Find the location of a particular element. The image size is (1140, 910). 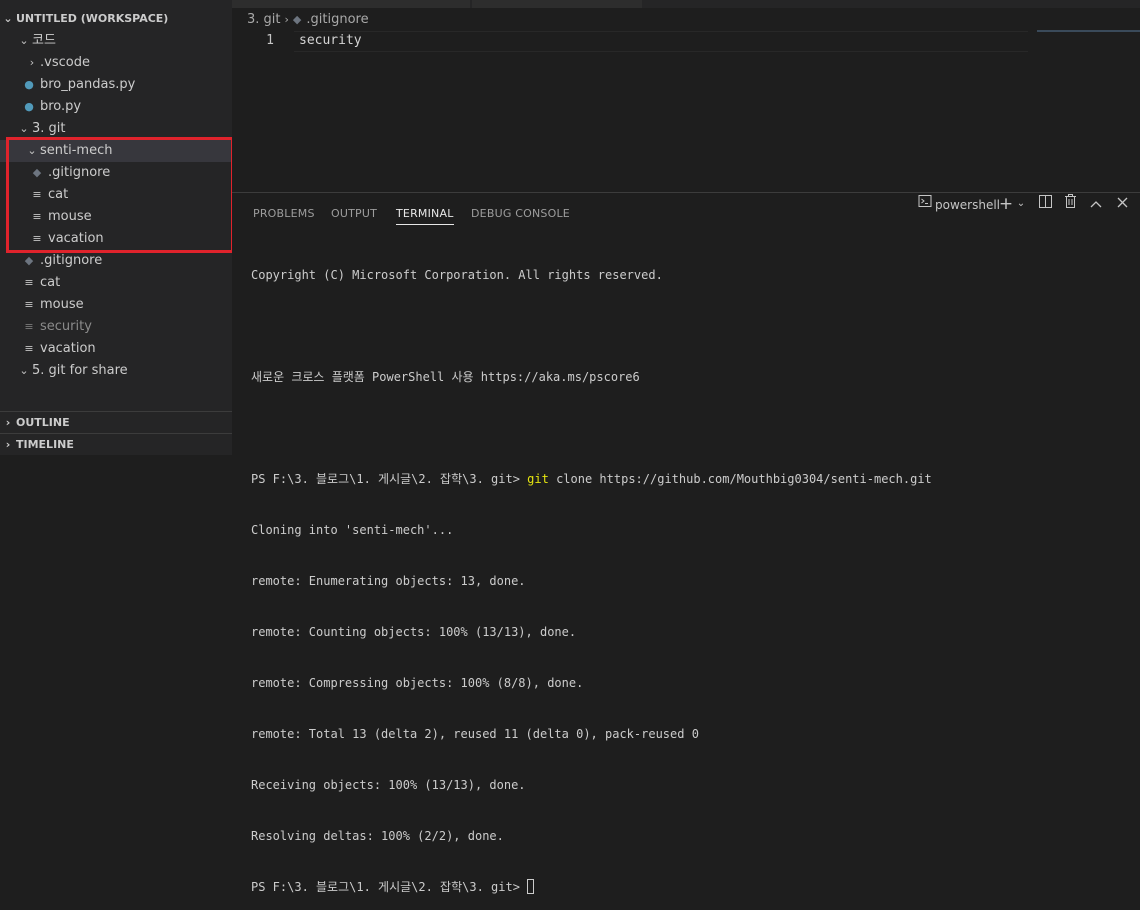

code-line: security is located at coordinates (330, 41).